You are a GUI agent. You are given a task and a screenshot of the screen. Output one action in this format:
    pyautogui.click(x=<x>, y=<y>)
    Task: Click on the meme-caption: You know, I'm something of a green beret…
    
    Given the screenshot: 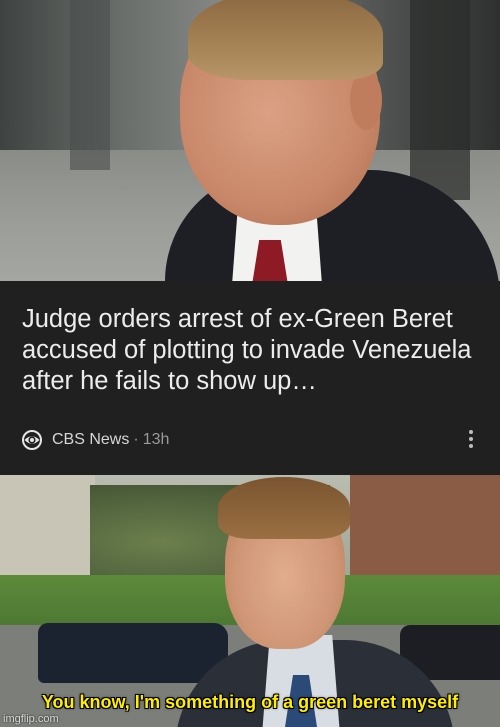 What is the action you would take?
    pyautogui.click(x=250, y=702)
    